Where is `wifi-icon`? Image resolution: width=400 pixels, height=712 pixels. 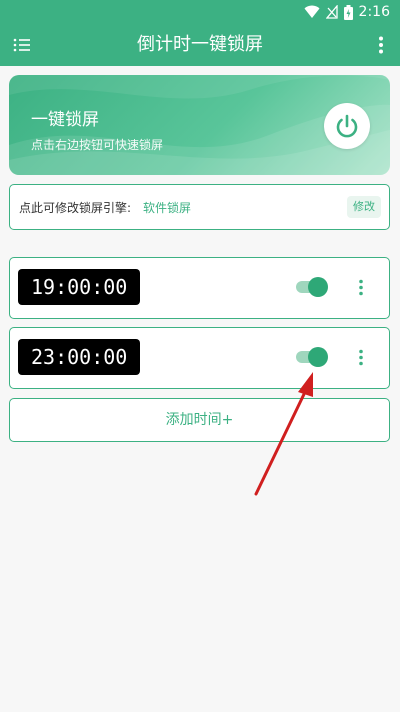 wifi-icon is located at coordinates (312, 11).